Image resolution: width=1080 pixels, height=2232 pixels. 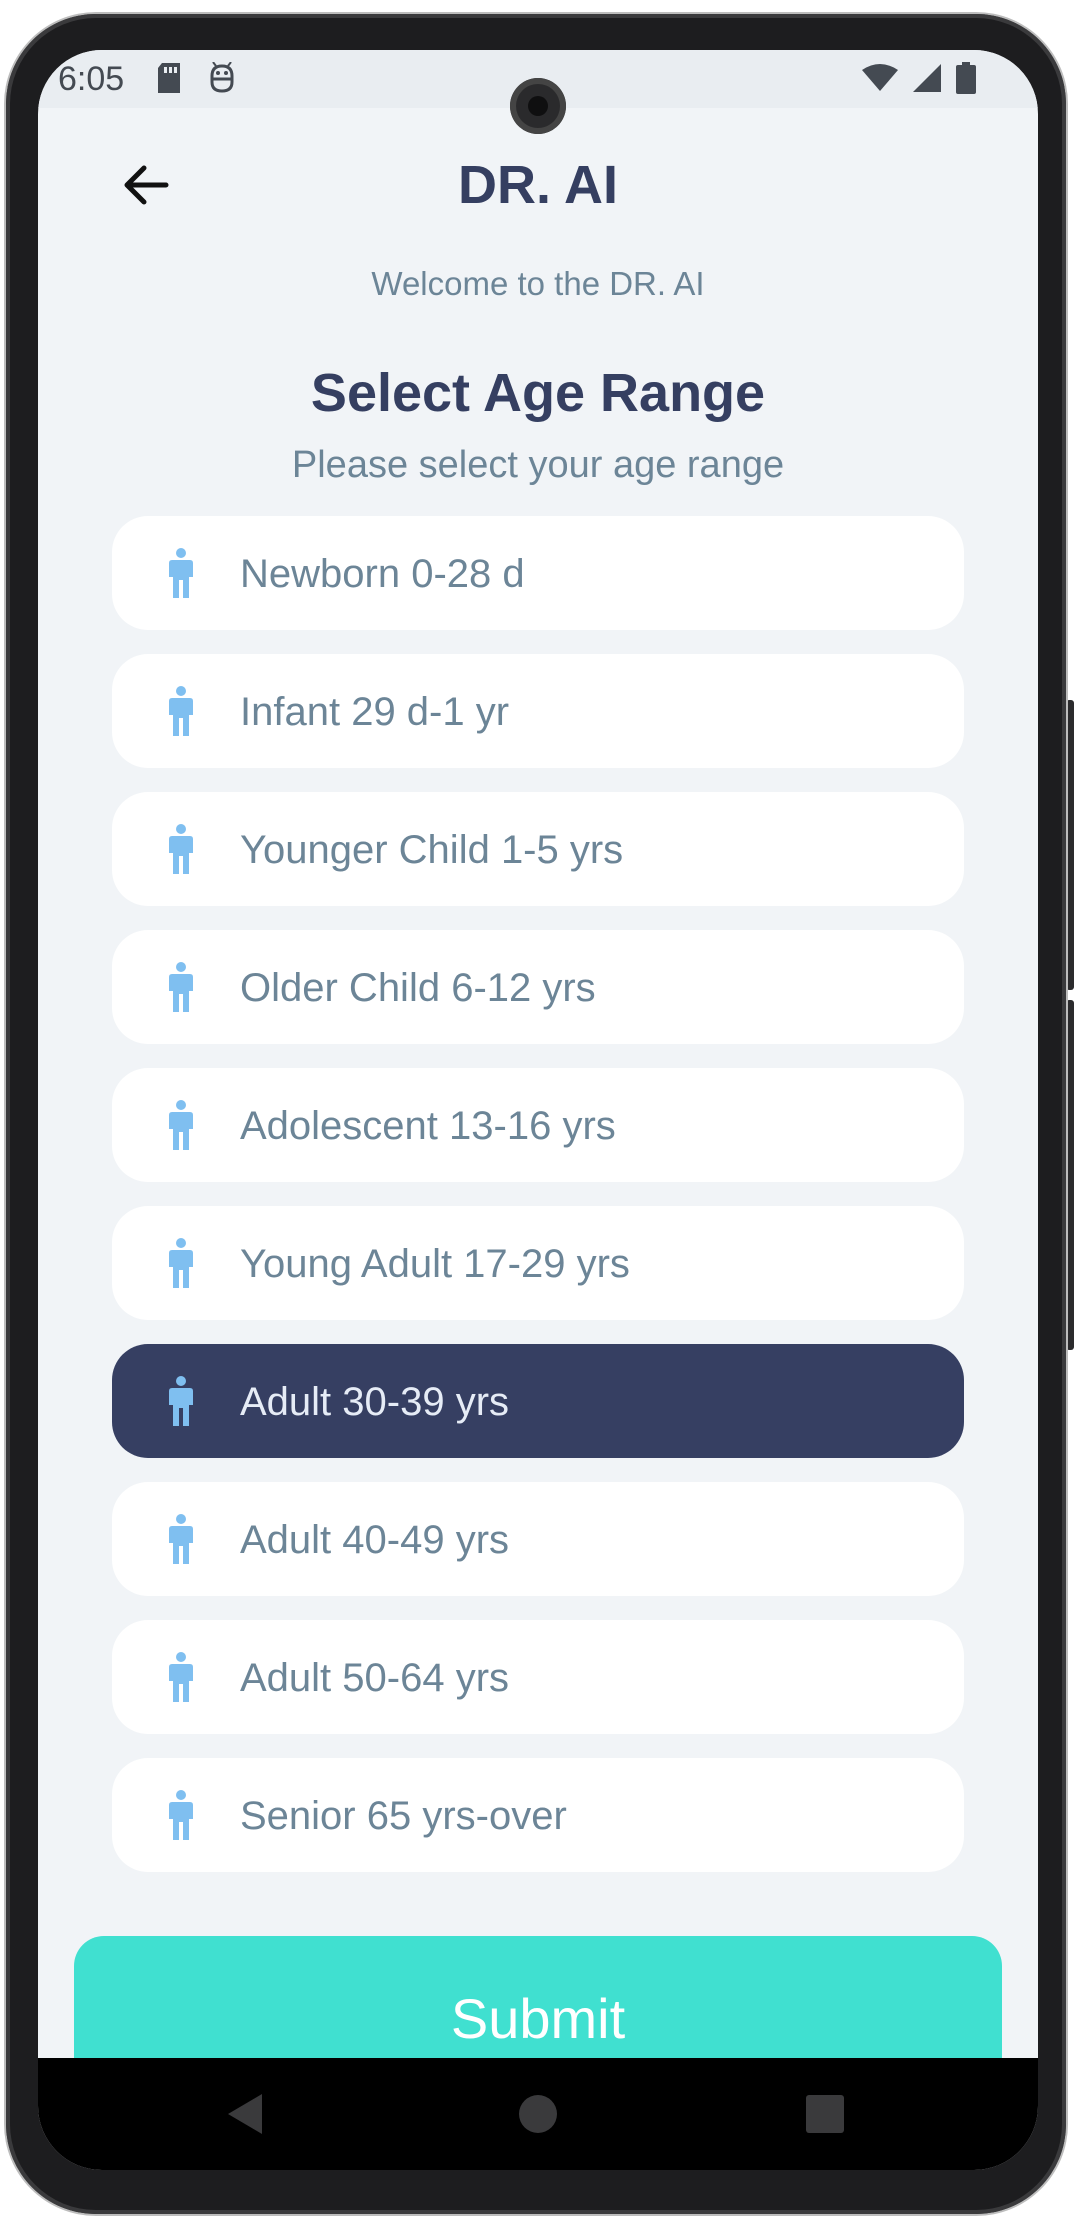 I want to click on age-option: Adolescent 13-16 yrs, so click(x=538, y=1125).